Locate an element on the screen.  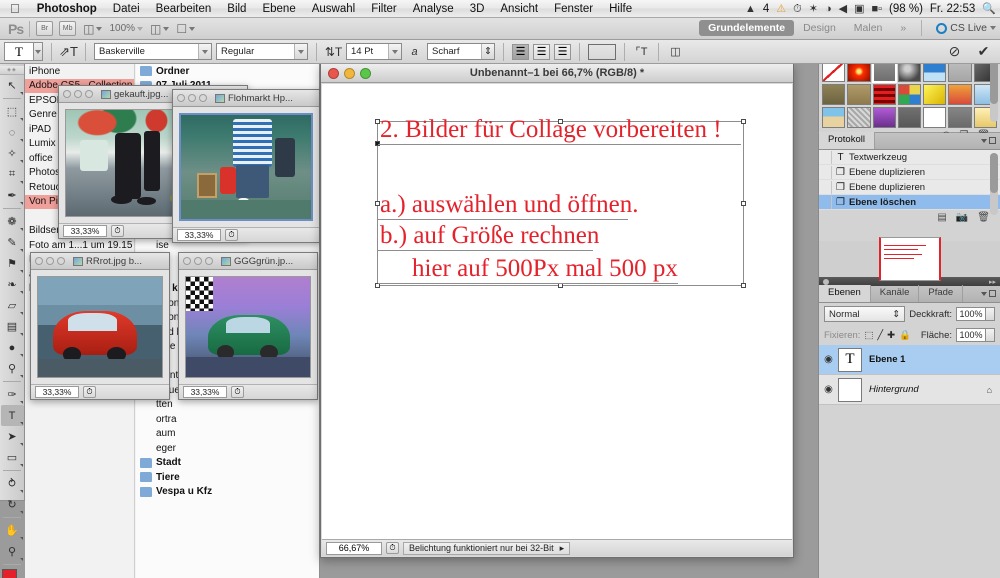
adobe-drive-icon: ▲ is located at coordinates (750, 9).